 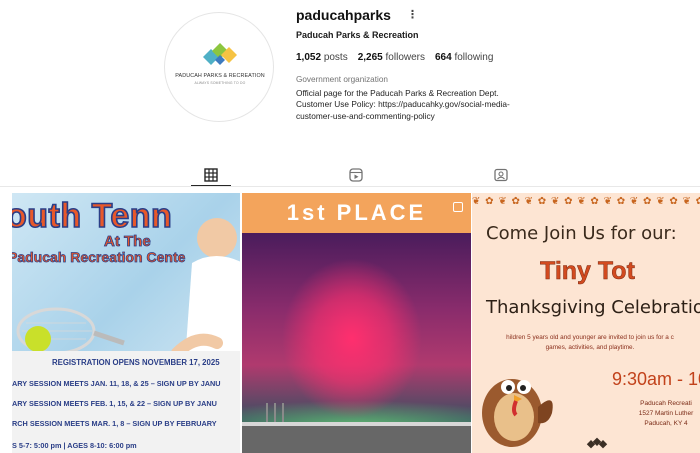 What do you see at coordinates (322, 57) in the screenshot?
I see `stat-posts: 1,052 posts` at bounding box center [322, 57].